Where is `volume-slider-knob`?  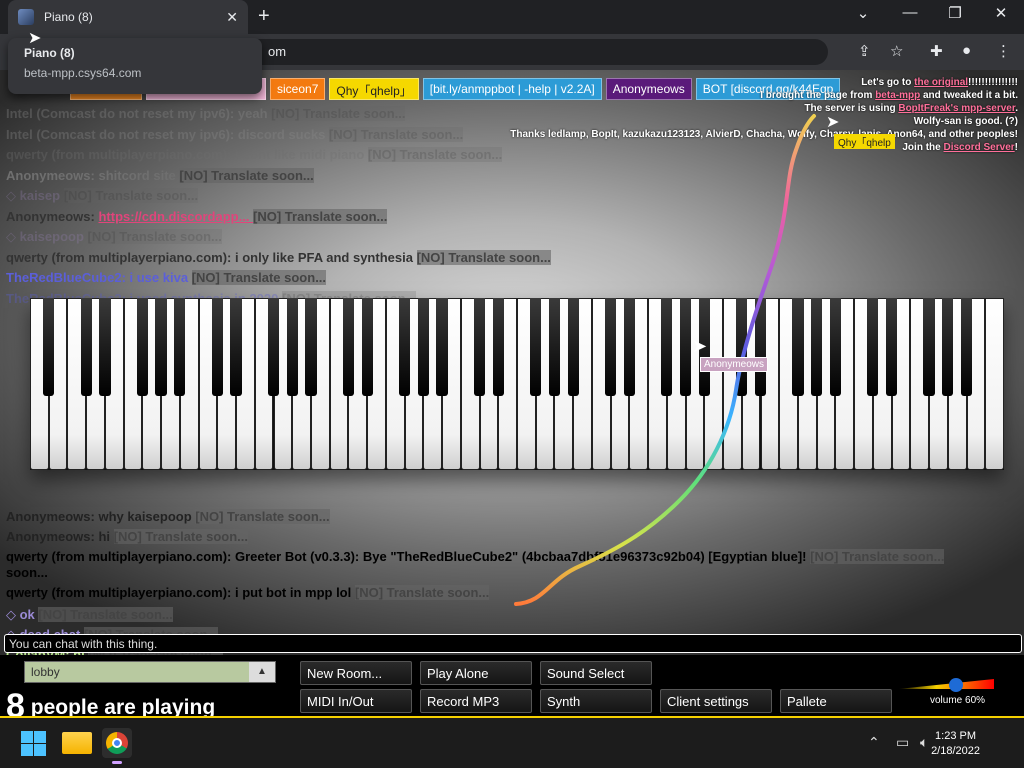 volume-slider-knob is located at coordinates (955, 685).